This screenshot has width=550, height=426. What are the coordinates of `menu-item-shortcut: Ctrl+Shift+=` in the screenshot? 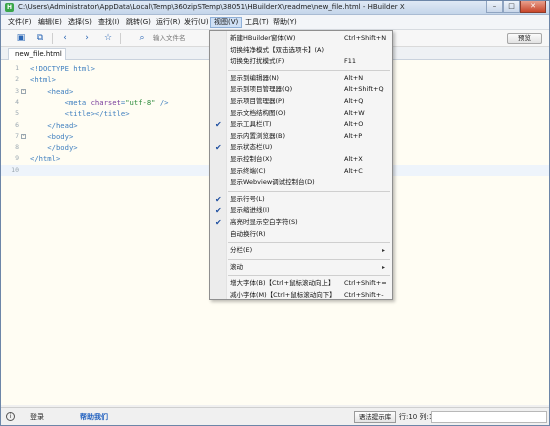 It's located at (365, 283).